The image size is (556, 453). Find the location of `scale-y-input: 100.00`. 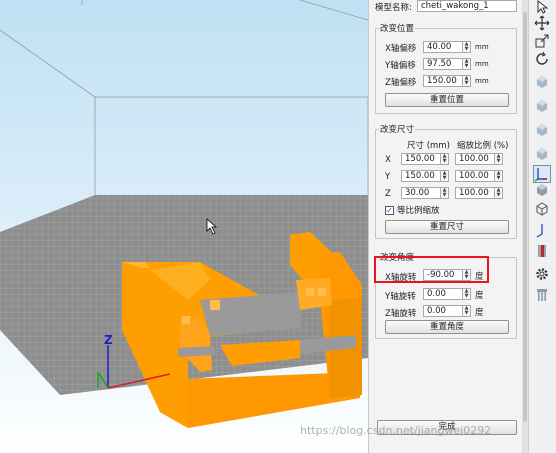

scale-y-input: 100.00 is located at coordinates (475, 176).